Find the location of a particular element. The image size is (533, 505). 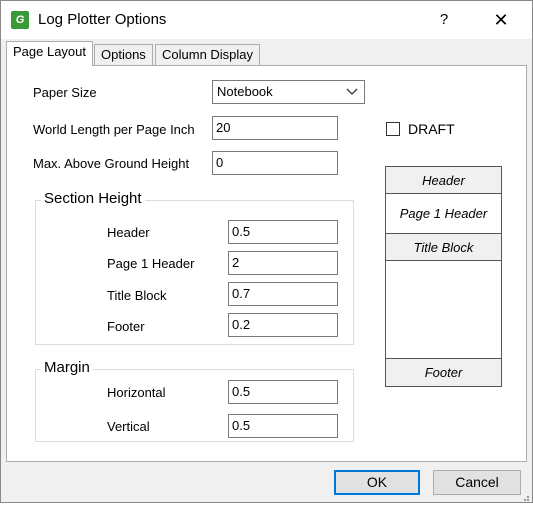

paper-size-select: Notebook is located at coordinates (288, 92).